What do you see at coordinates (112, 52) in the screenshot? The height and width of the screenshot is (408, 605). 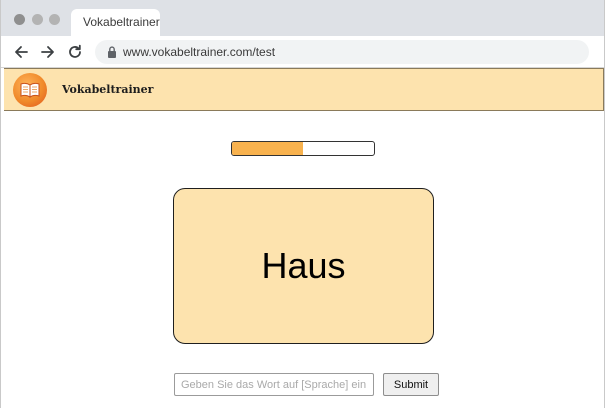 I see `lock-icon` at bounding box center [112, 52].